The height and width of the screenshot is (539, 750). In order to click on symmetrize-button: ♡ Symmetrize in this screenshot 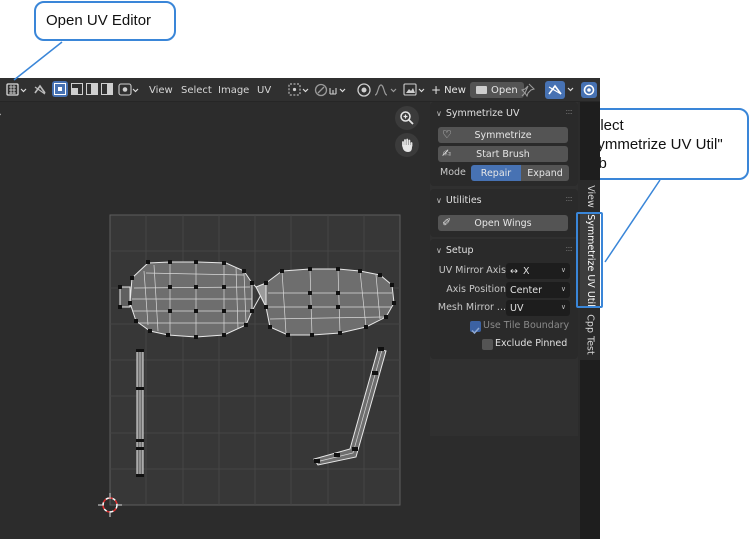, I will do `click(503, 135)`.